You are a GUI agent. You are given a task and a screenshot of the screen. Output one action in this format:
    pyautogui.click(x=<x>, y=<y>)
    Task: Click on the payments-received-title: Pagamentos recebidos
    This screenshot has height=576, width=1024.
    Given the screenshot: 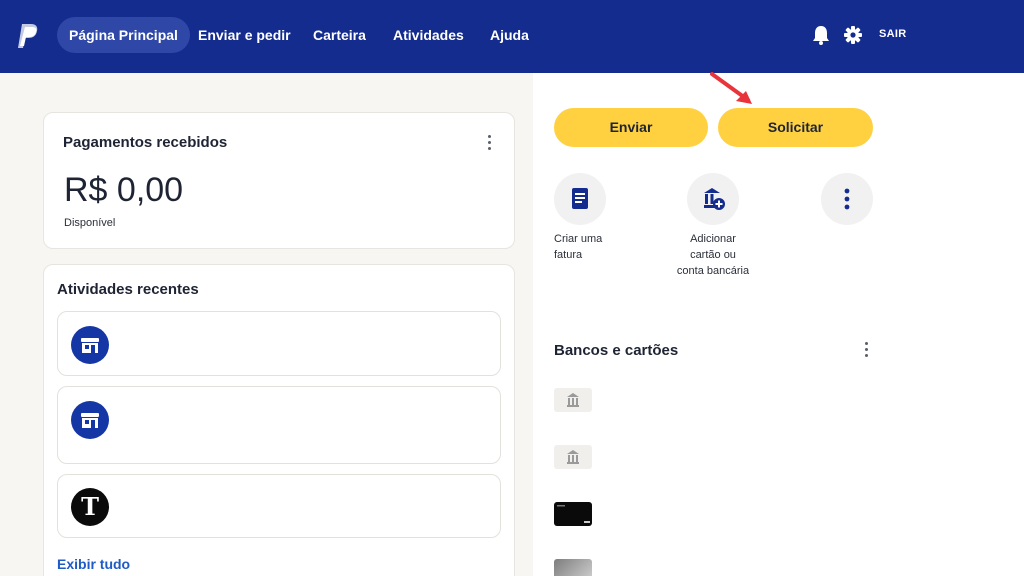 What is the action you would take?
    pyautogui.click(x=145, y=142)
    